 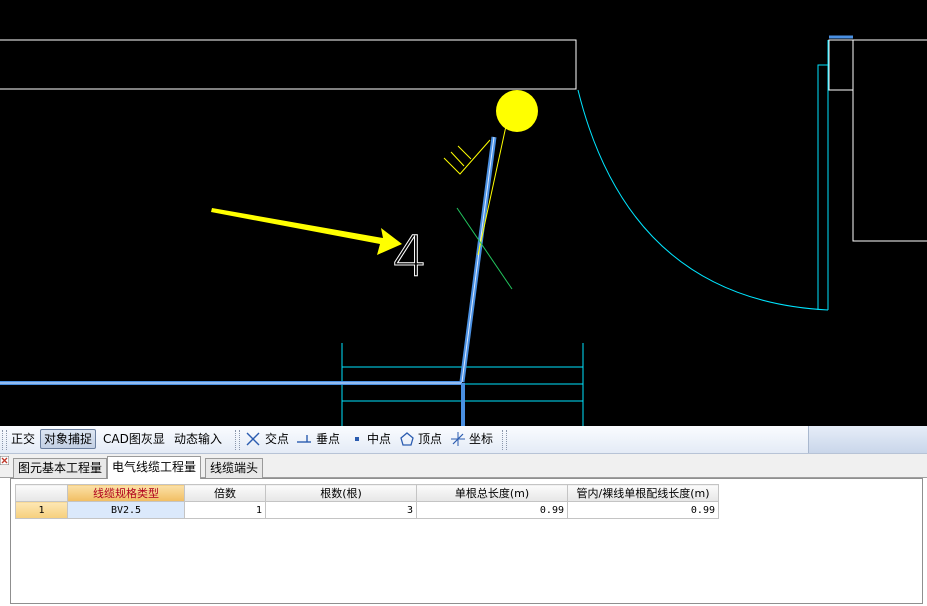 What do you see at coordinates (481, 439) in the screenshot?
I see `coordinate-snap-button: 坐标` at bounding box center [481, 439].